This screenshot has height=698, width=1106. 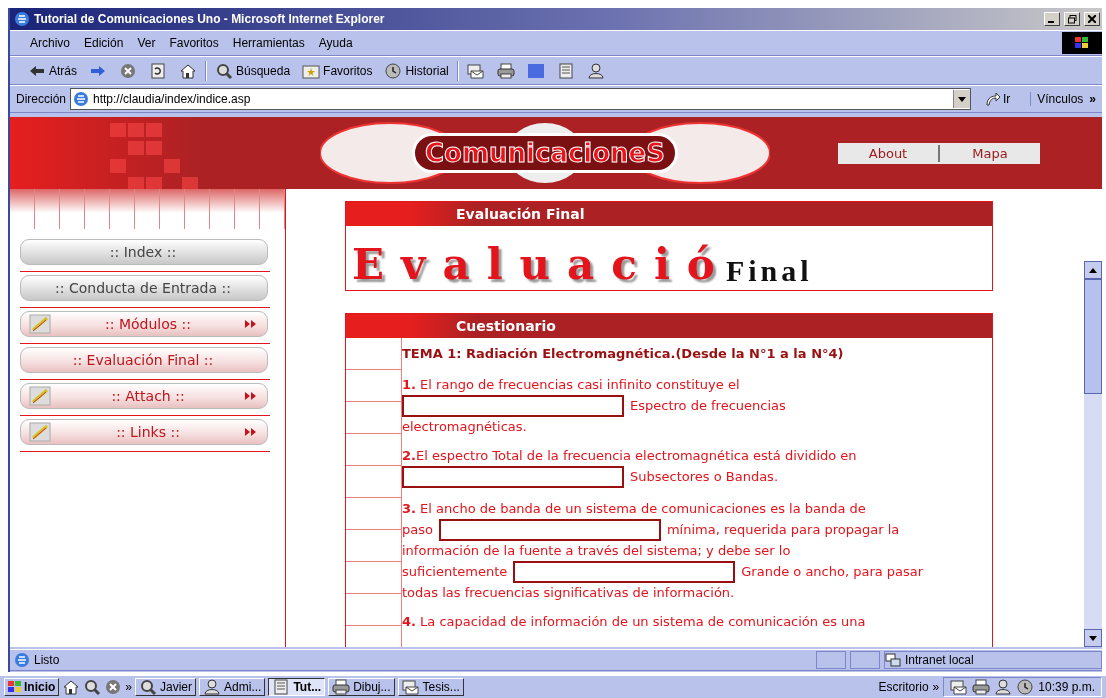 I want to click on curved-arrow-icon, so click(x=992, y=99).